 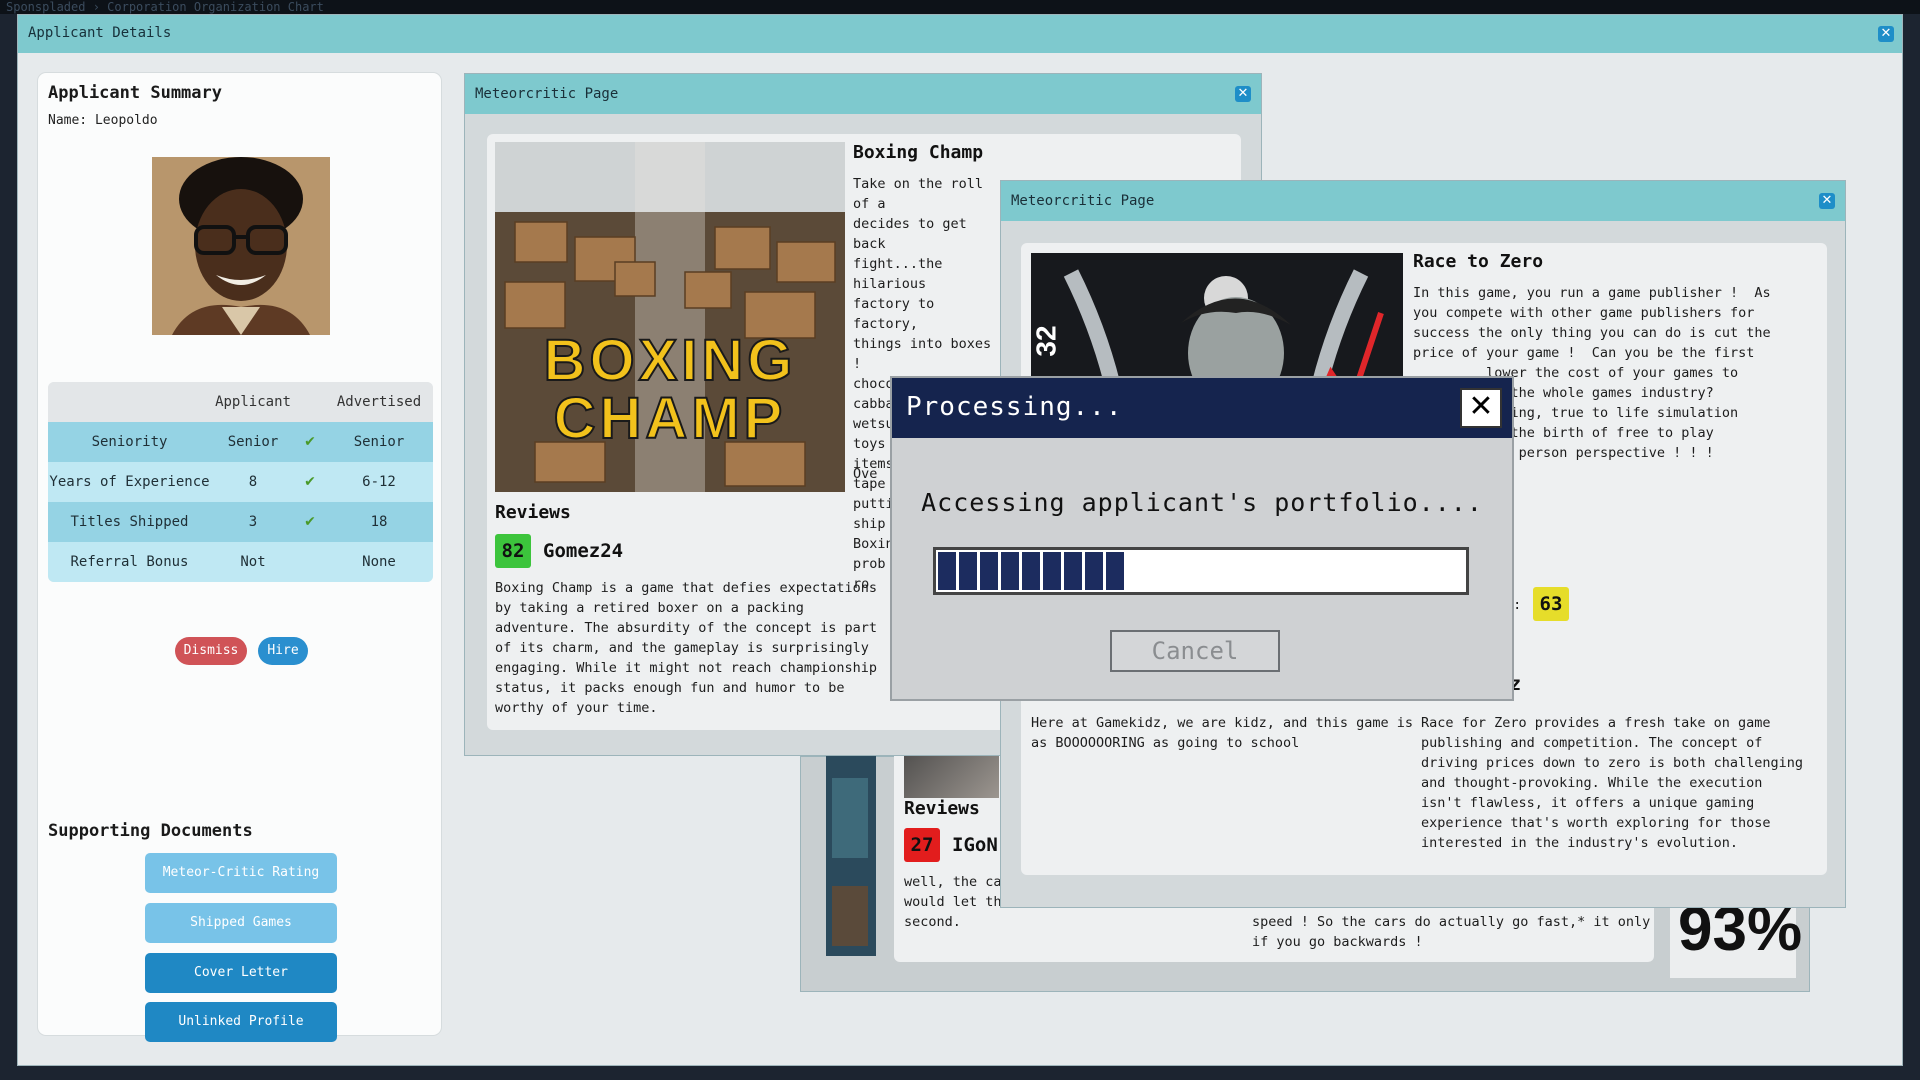 What do you see at coordinates (283, 651) in the screenshot?
I see `hire-button: Hire` at bounding box center [283, 651].